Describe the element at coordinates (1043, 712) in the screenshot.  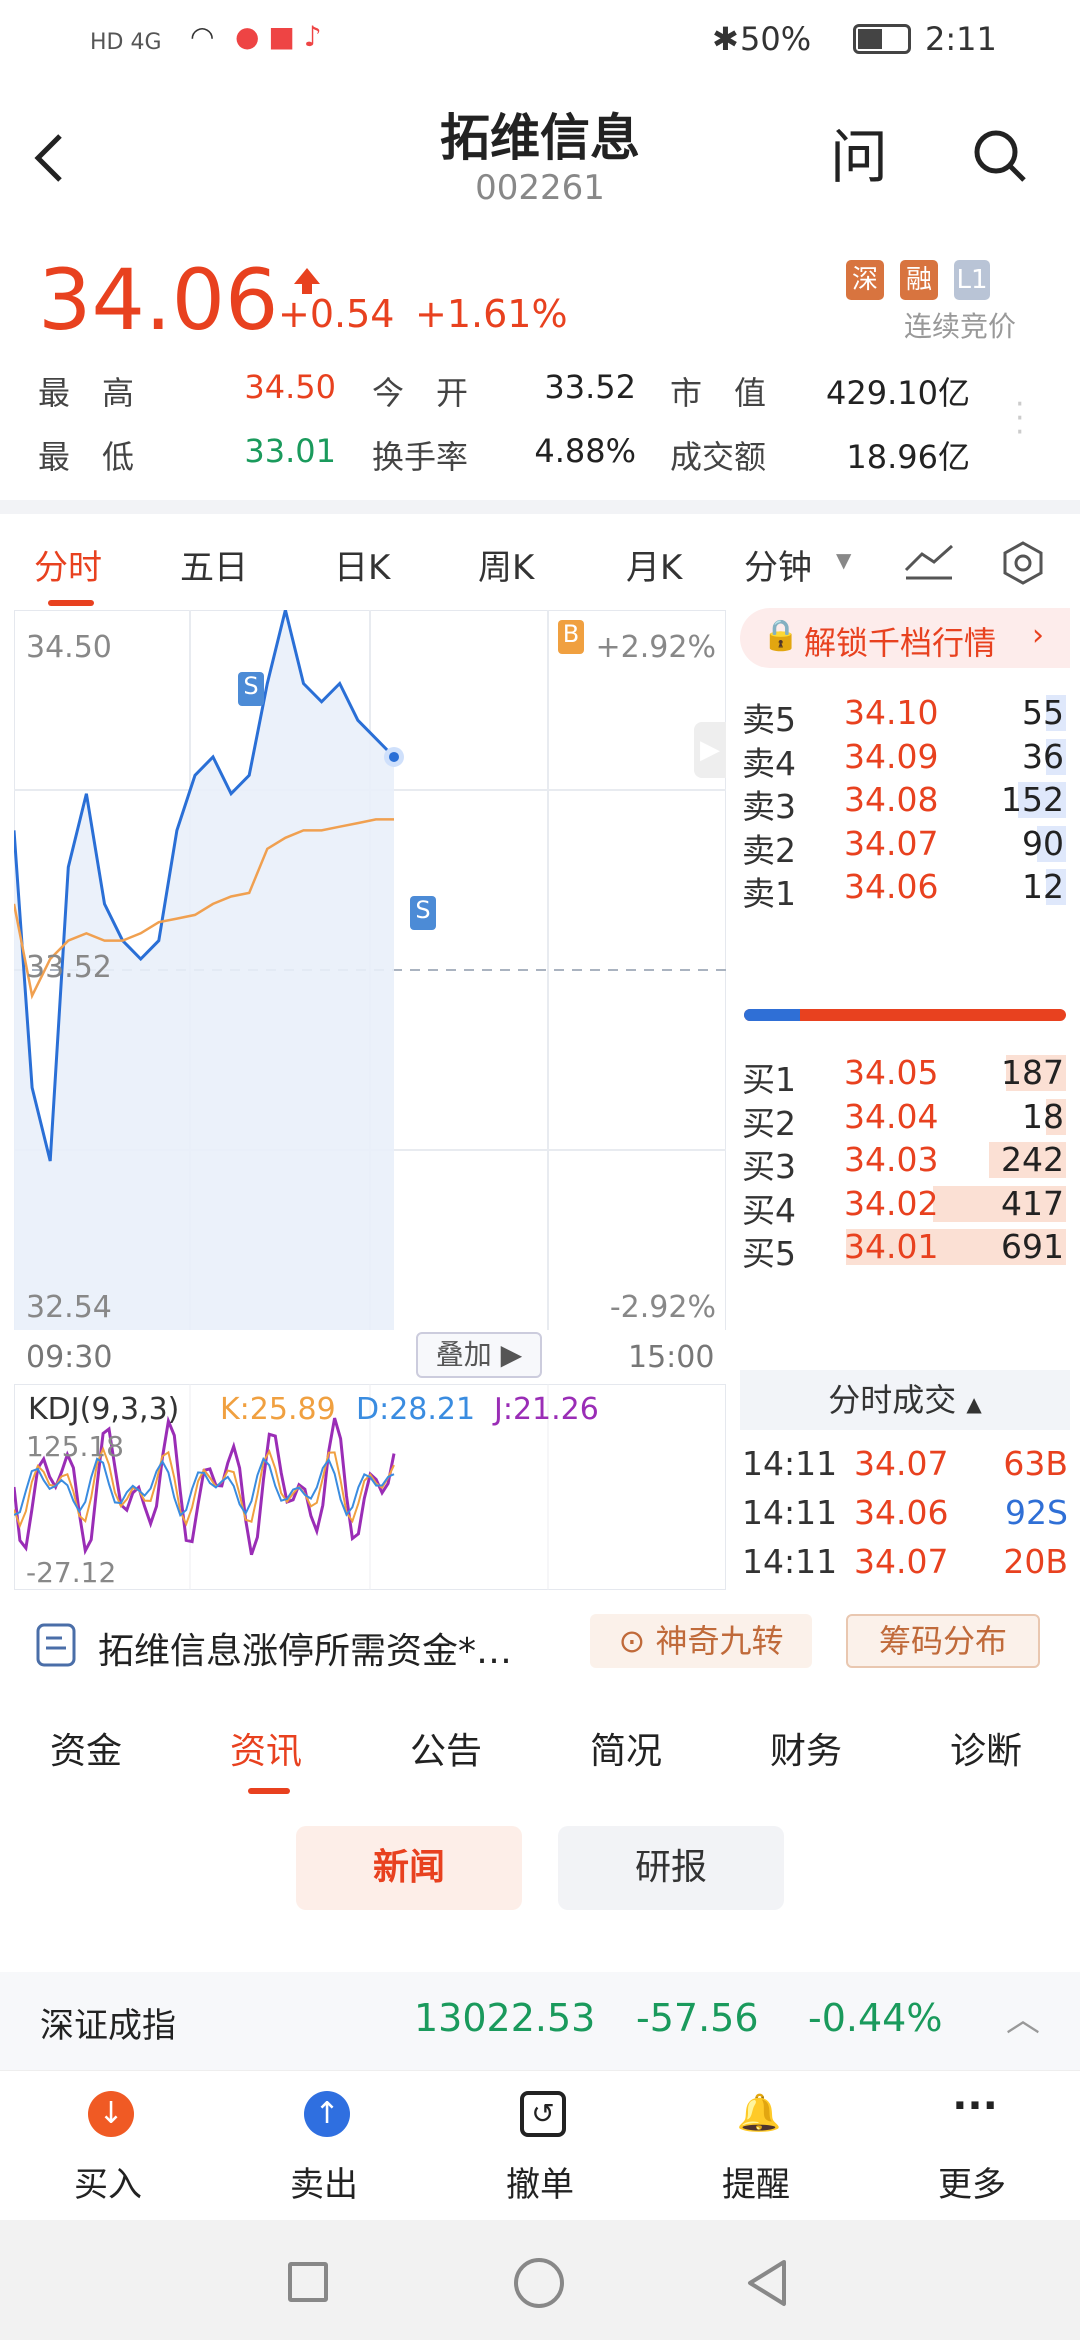
I see `ask-volume: 55` at that location.